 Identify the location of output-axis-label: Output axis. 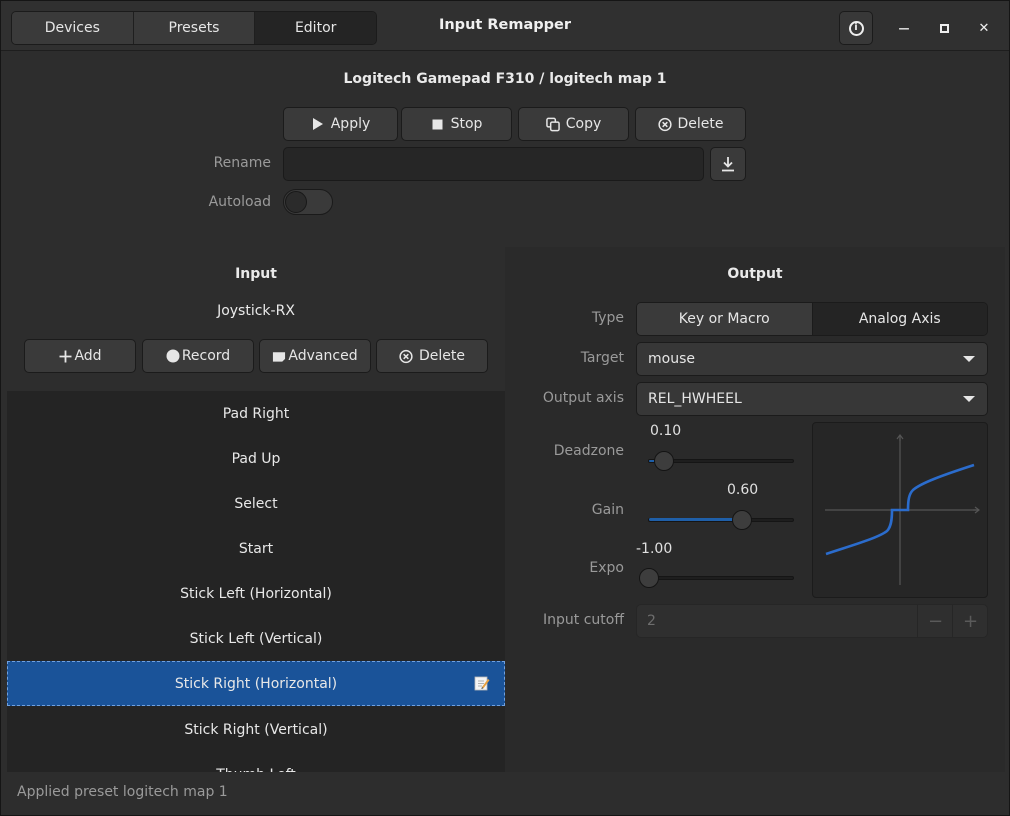
(583, 398).